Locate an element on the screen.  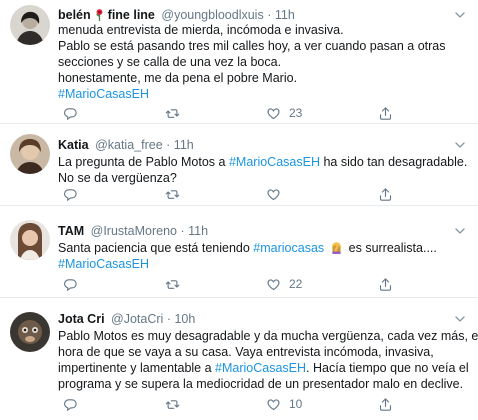
tweet-text-part: impertinente y lamentable a is located at coordinates (137, 368).